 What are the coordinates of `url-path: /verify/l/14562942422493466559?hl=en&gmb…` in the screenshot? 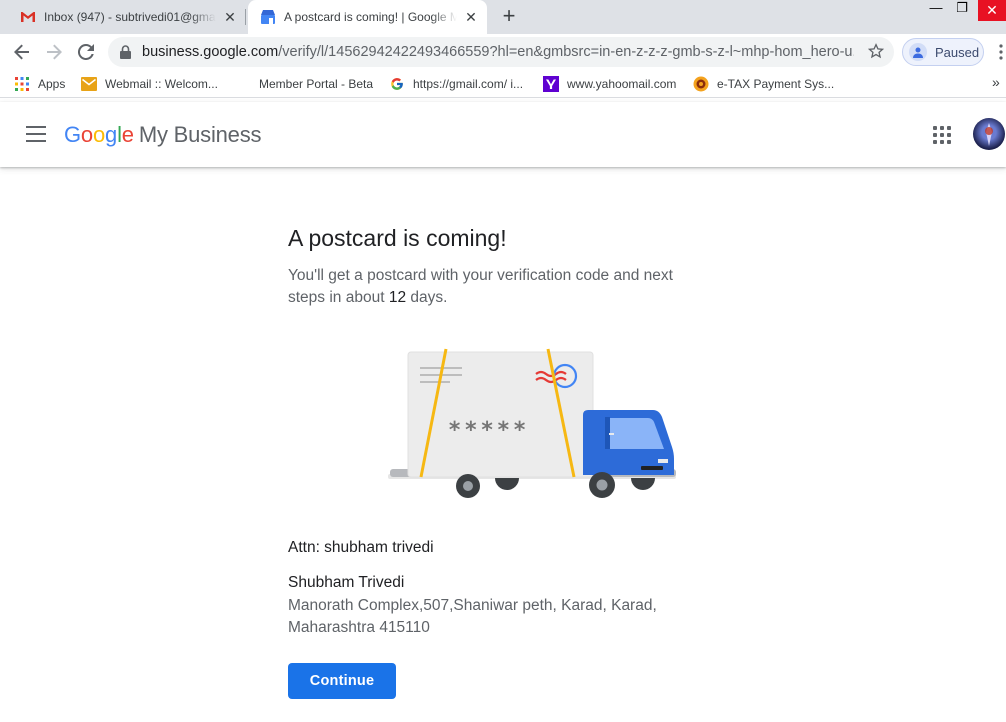 It's located at (566, 52).